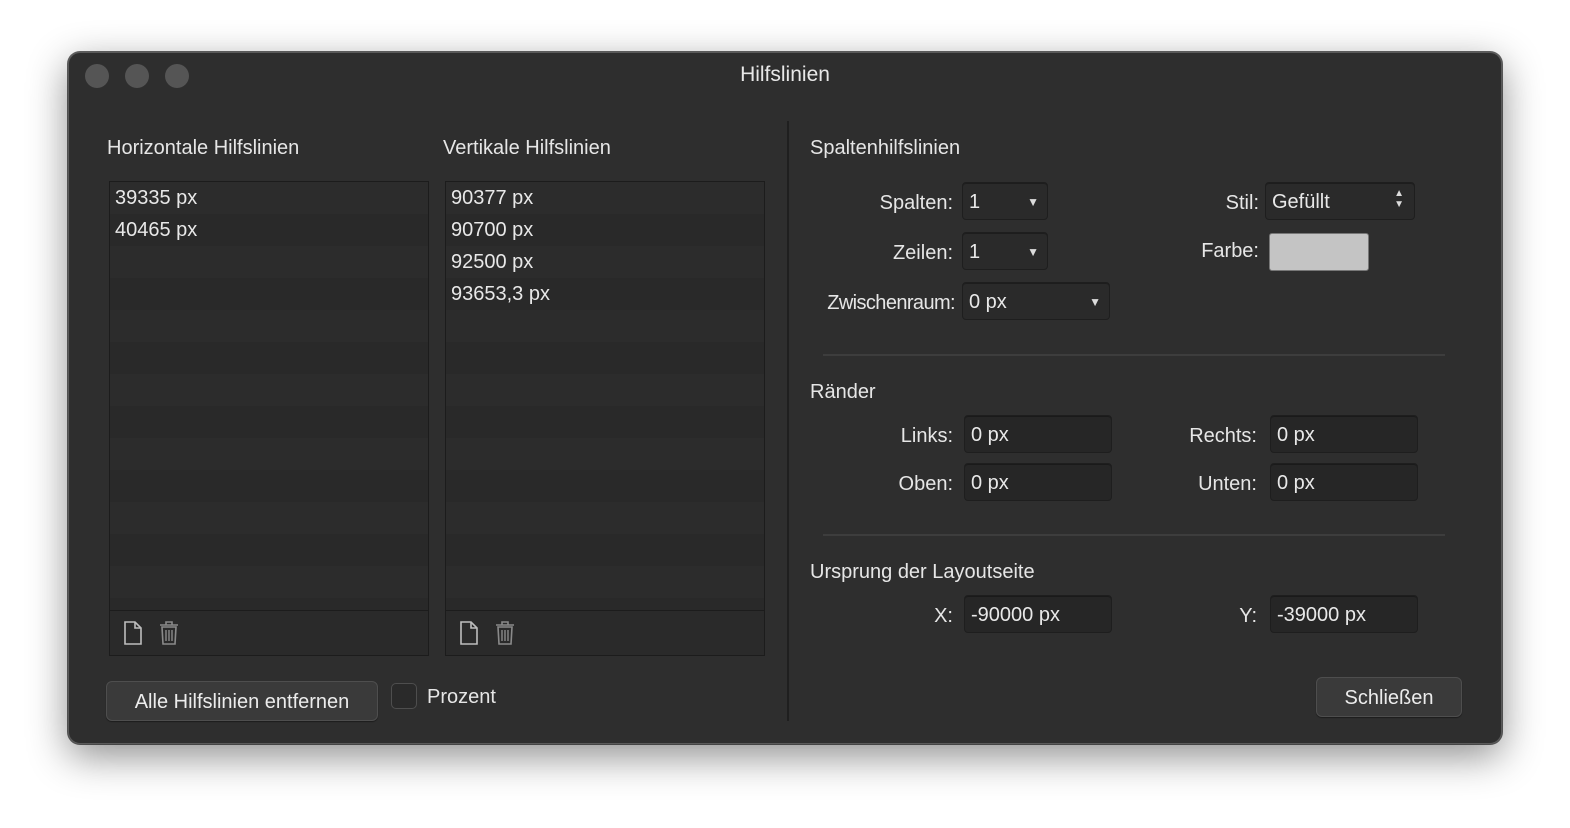  I want to click on columns-dropdown: 1 ▼, so click(1005, 201).